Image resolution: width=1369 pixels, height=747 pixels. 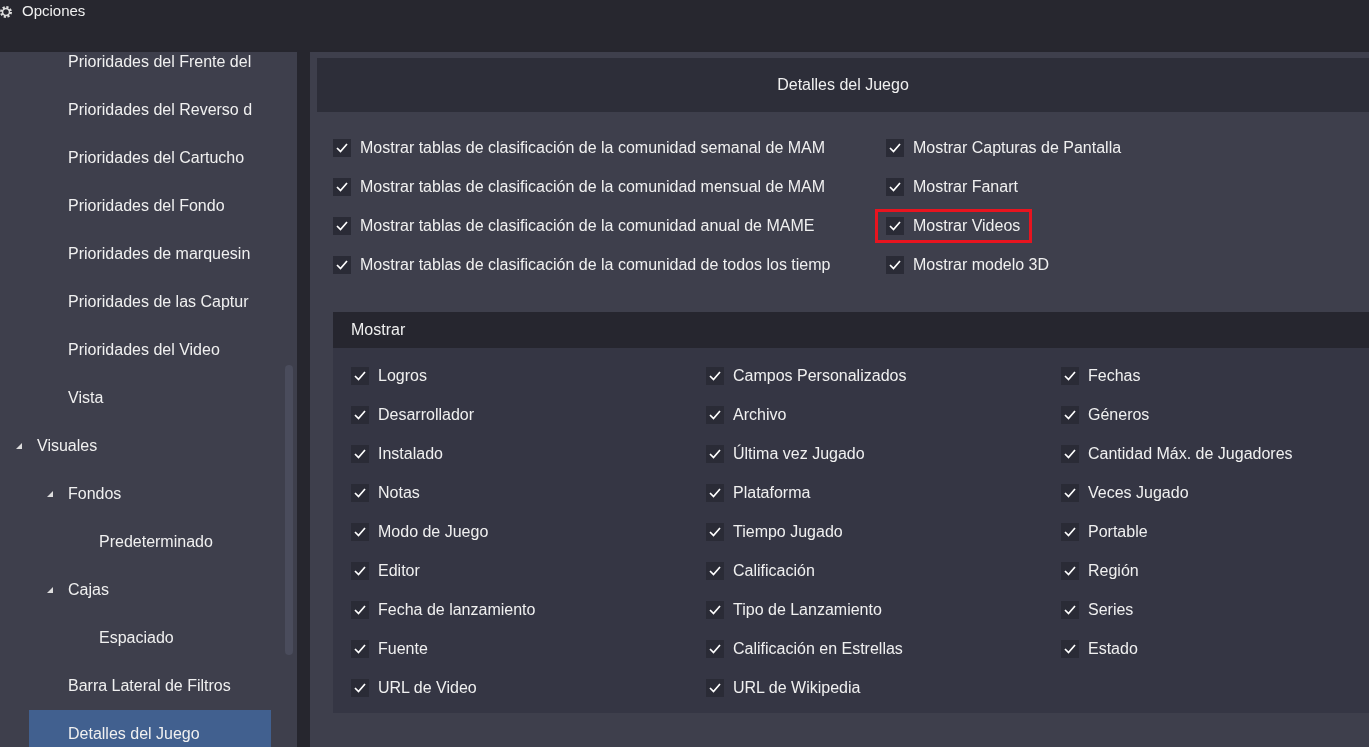 What do you see at coordinates (150, 398) in the screenshot?
I see `sidebar-item: Vista` at bounding box center [150, 398].